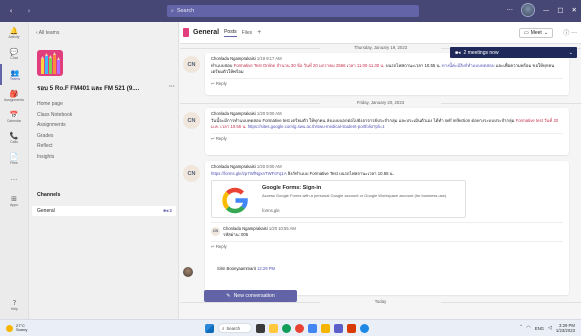 The width and height of the screenshot is (581, 336). I want to click on back-arrow-icon: ‹, so click(11, 11).